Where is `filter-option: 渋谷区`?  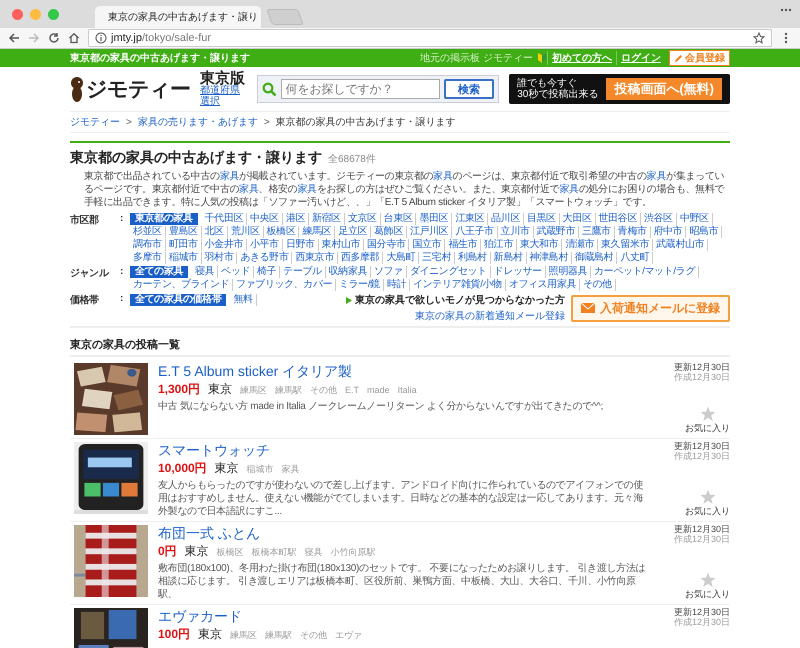 filter-option: 渋谷区 is located at coordinates (658, 219).